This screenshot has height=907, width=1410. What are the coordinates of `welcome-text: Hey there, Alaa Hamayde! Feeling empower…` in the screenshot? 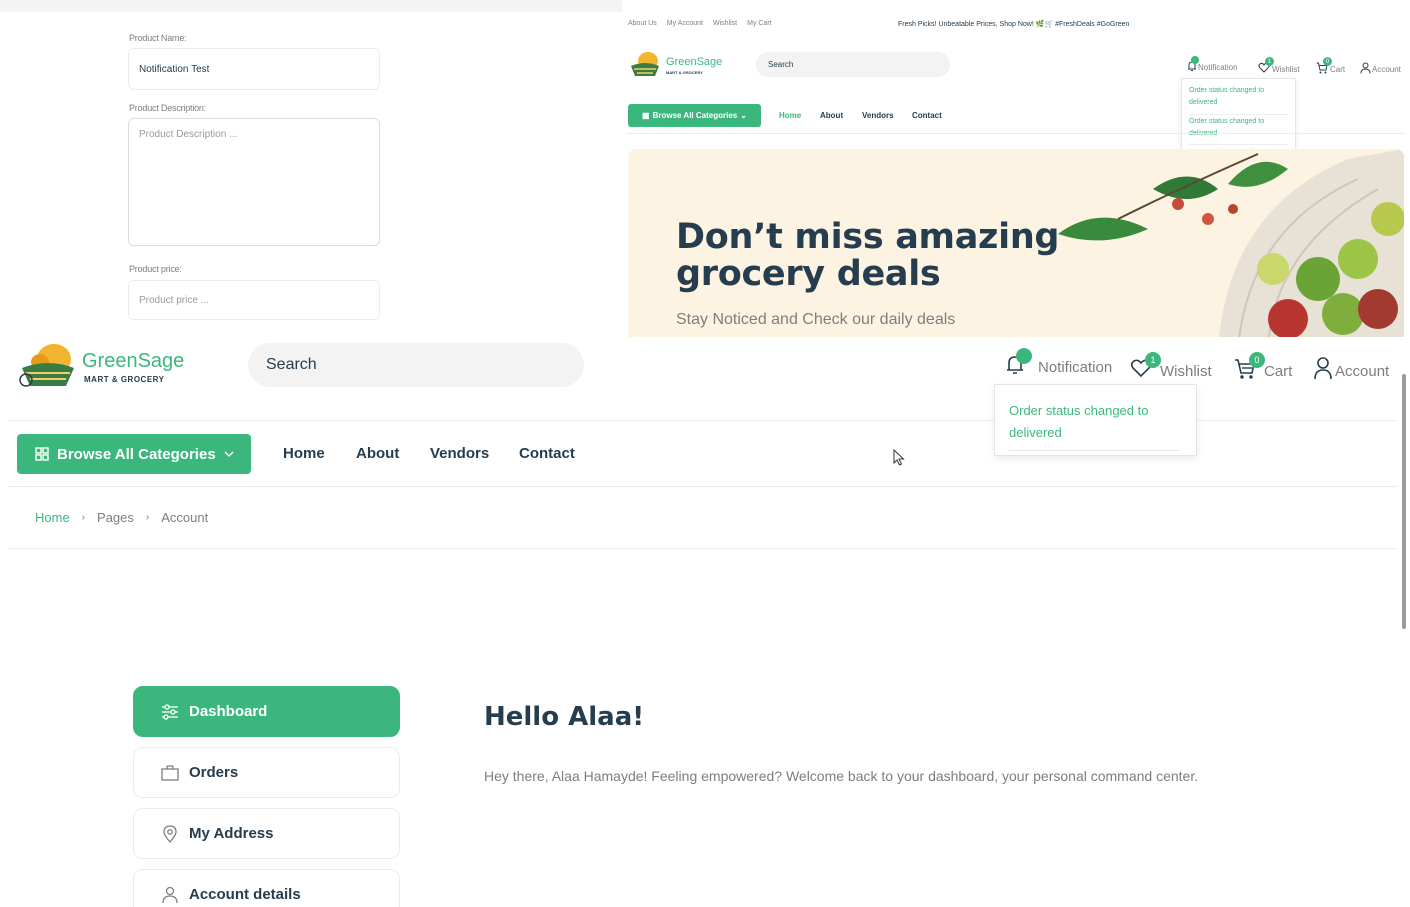 It's located at (841, 776).